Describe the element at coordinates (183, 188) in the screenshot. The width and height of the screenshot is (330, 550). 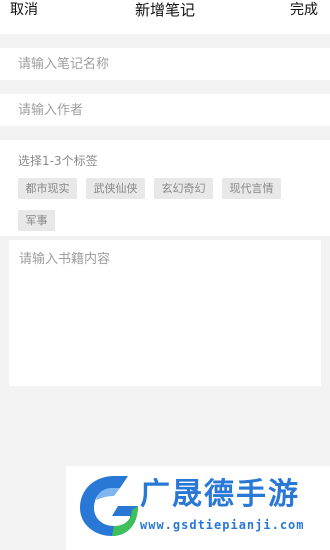
I see `tag-fantasy: 玄幻奇幻` at that location.